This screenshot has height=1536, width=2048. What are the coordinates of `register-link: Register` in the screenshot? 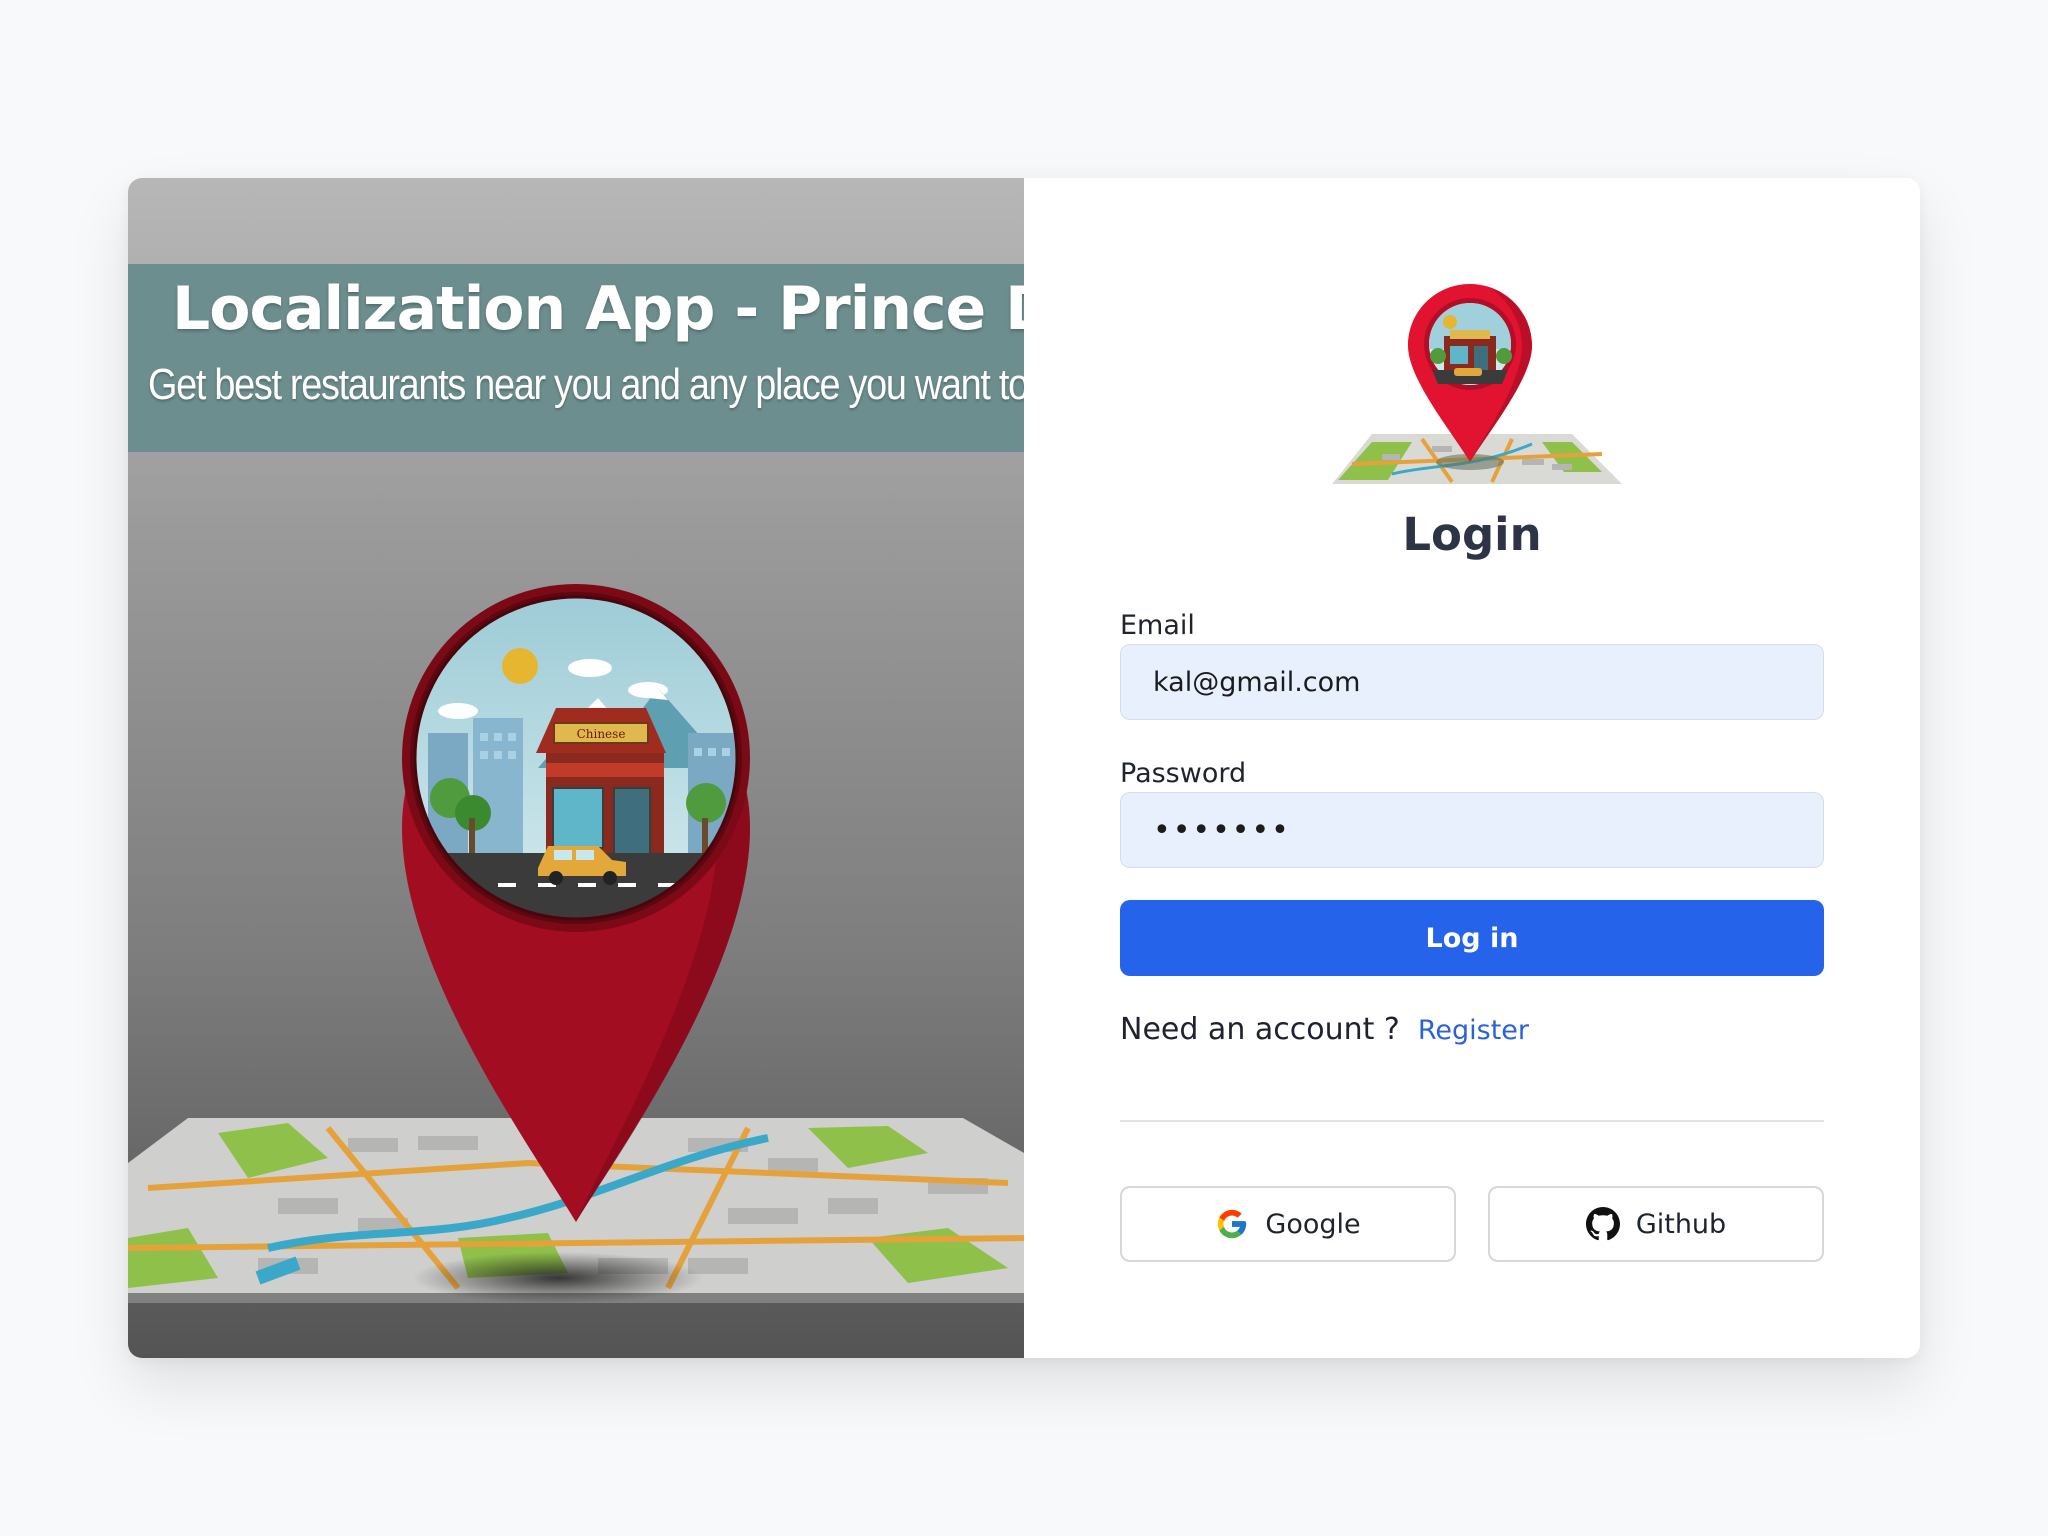 It's located at (1473, 1030).